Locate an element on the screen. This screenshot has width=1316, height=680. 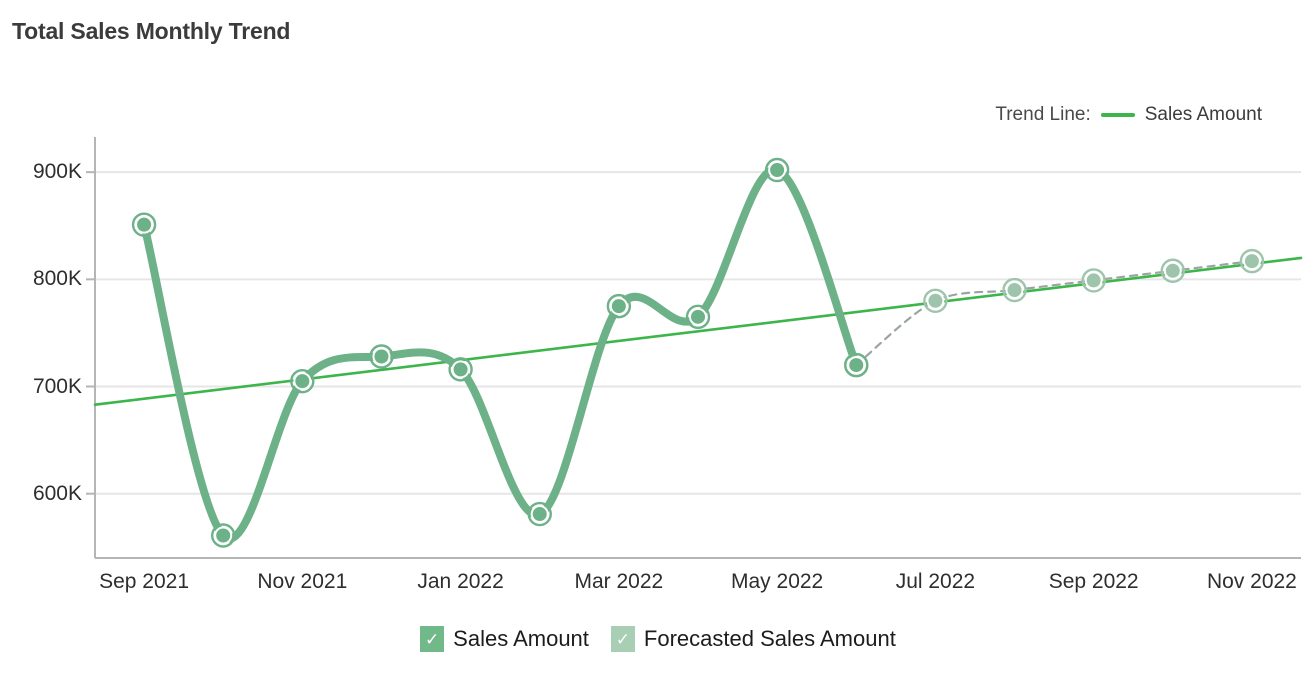
x-axis-tick-label: Jul 2022 is located at coordinates (935, 581).